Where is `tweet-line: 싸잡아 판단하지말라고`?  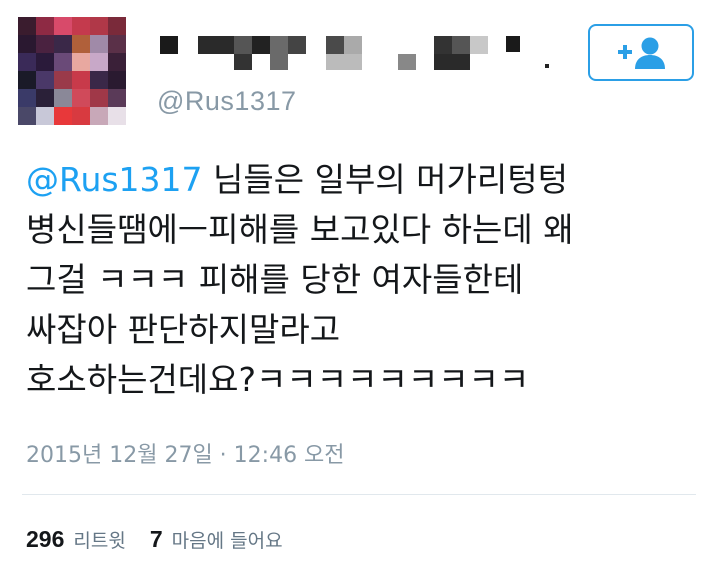 tweet-line: 싸잡아 판단하지말라고 is located at coordinates (183, 329).